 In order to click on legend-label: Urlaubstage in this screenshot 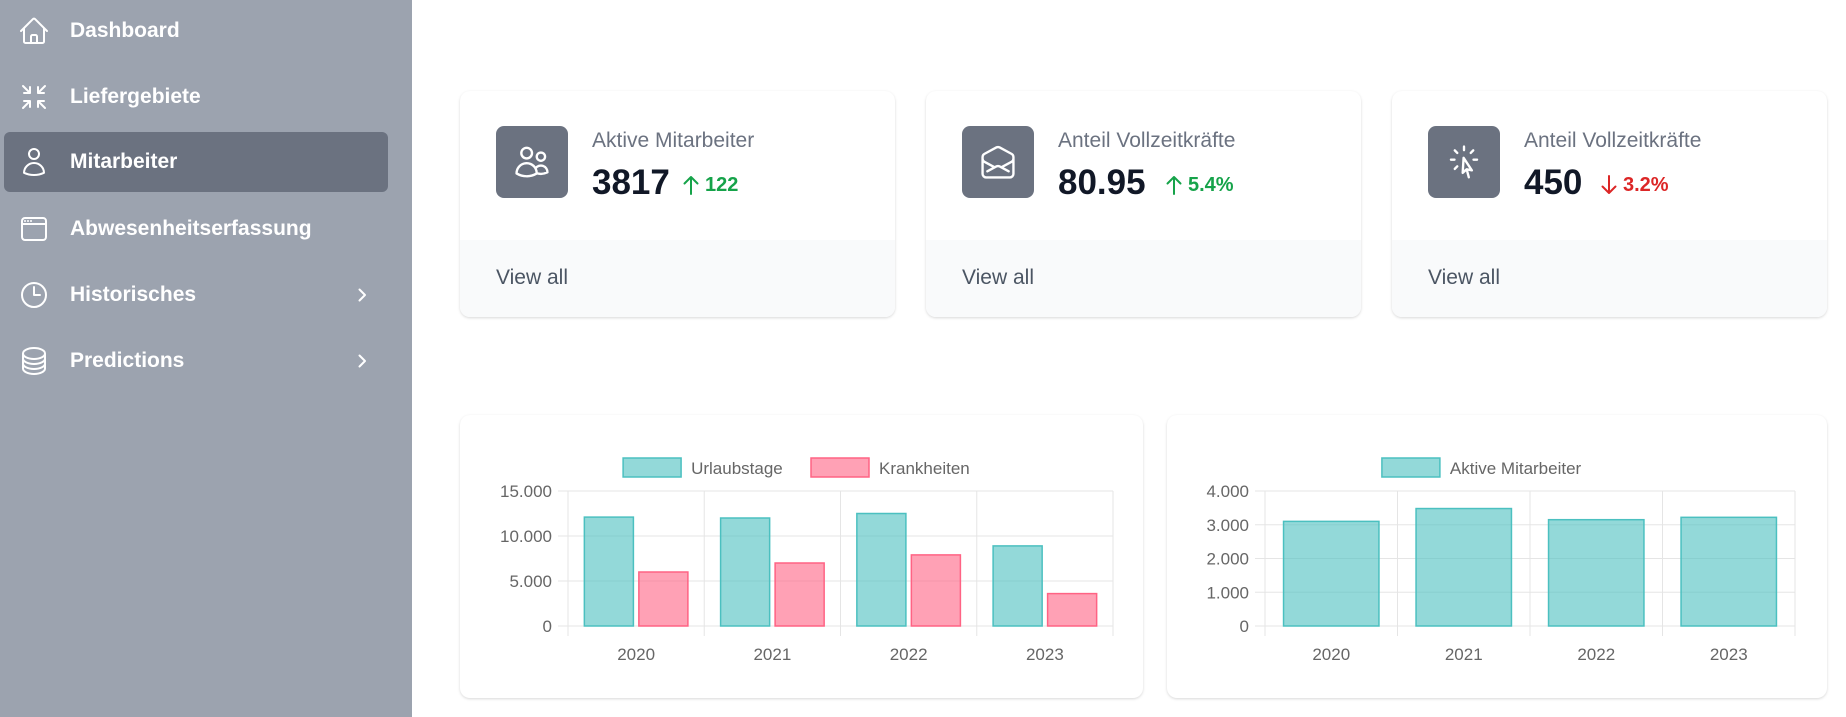, I will do `click(737, 468)`.